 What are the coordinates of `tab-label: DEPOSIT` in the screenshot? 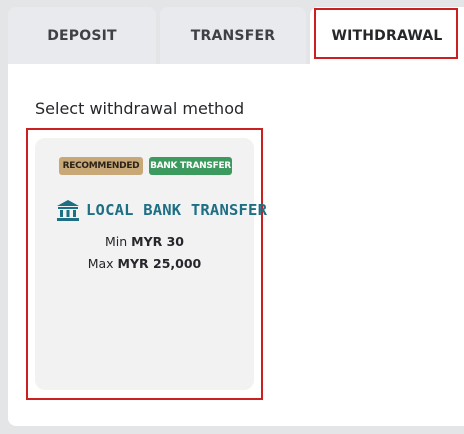 It's located at (82, 35).